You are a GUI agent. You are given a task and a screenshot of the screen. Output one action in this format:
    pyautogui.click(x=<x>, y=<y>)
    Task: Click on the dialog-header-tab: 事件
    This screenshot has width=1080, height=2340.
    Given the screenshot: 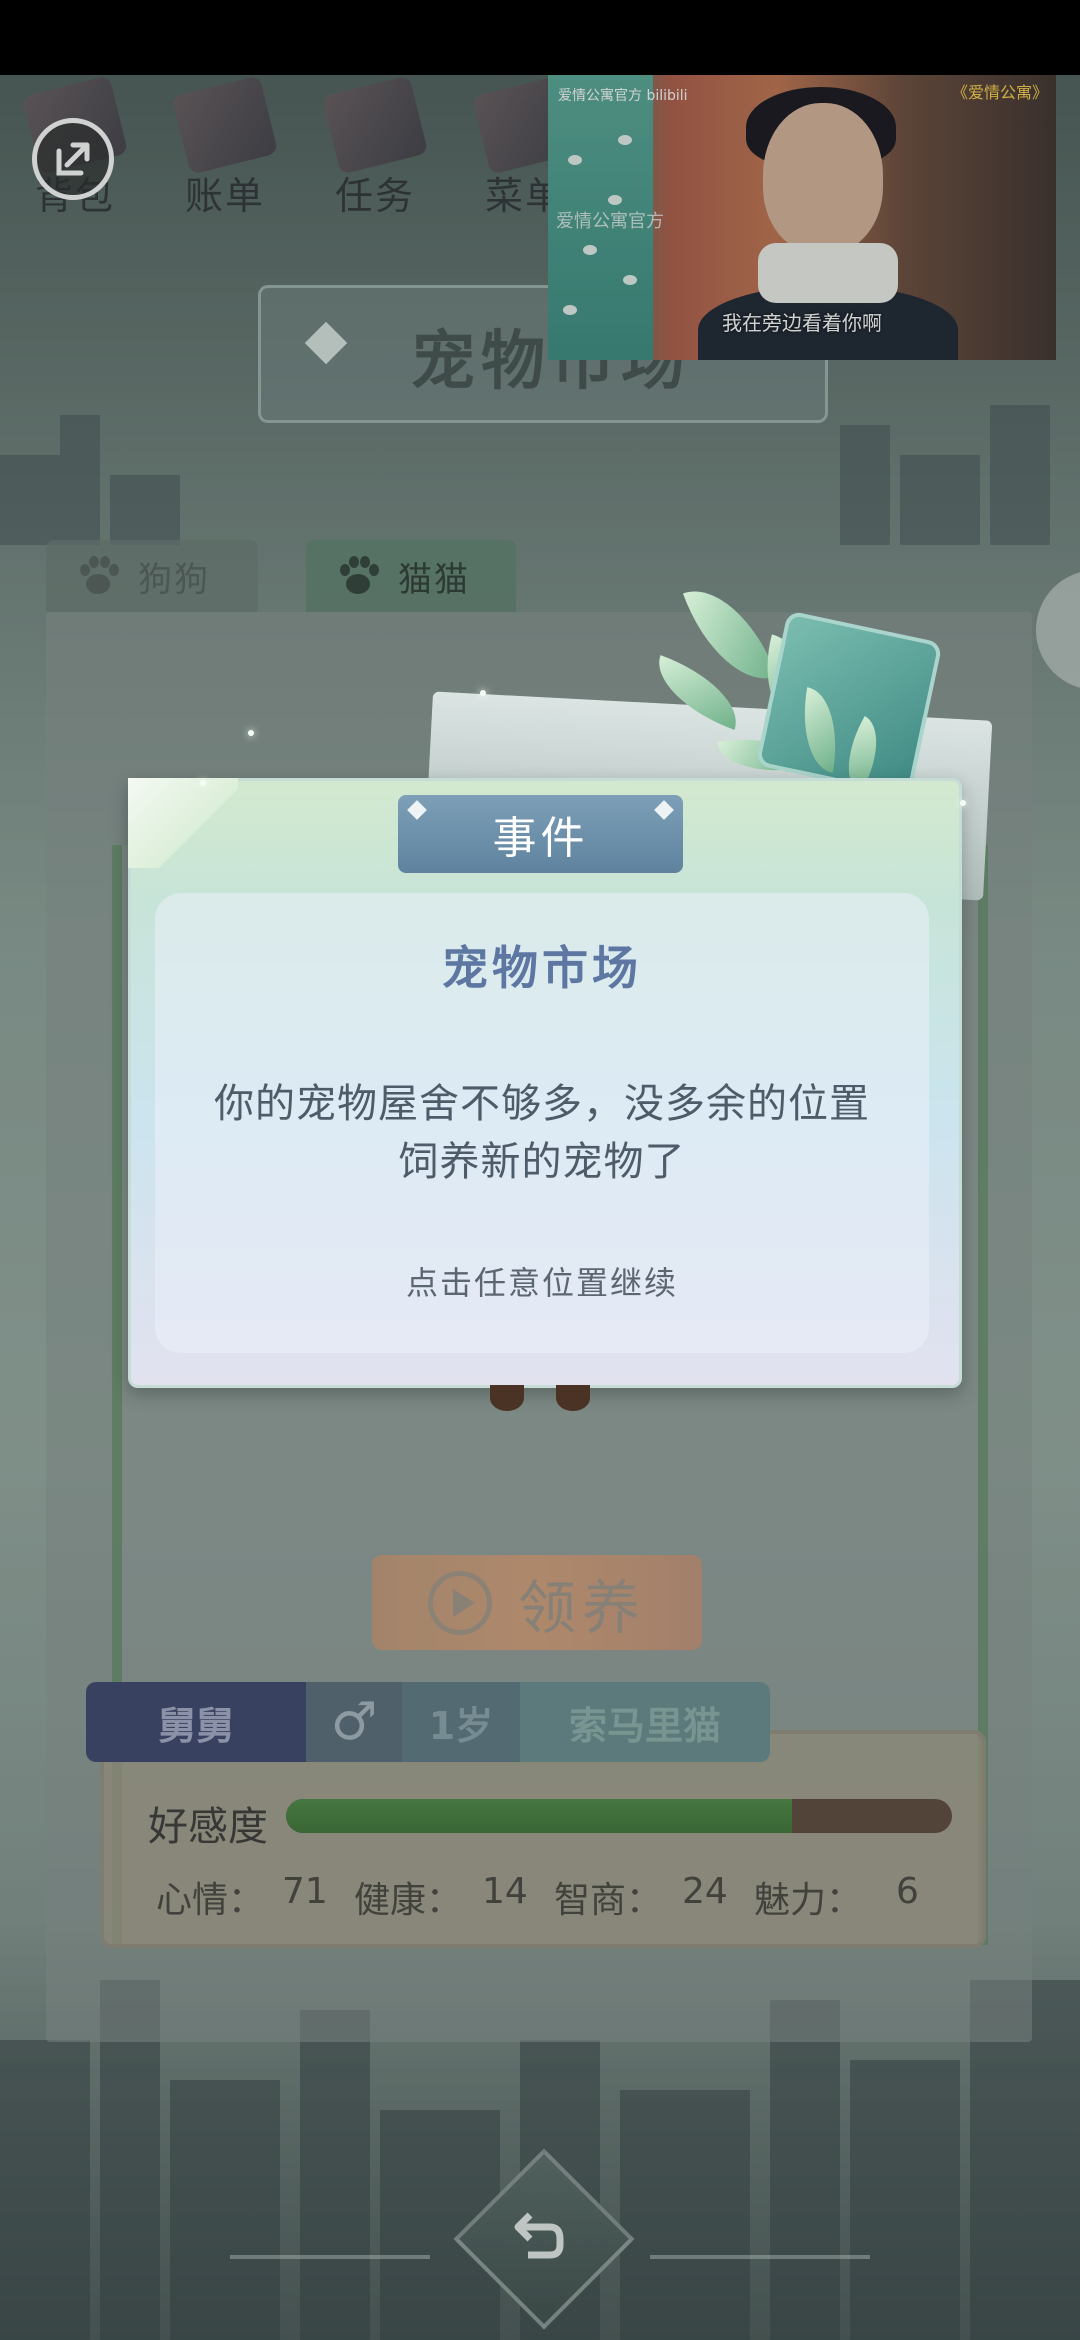 What is the action you would take?
    pyautogui.click(x=540, y=834)
    